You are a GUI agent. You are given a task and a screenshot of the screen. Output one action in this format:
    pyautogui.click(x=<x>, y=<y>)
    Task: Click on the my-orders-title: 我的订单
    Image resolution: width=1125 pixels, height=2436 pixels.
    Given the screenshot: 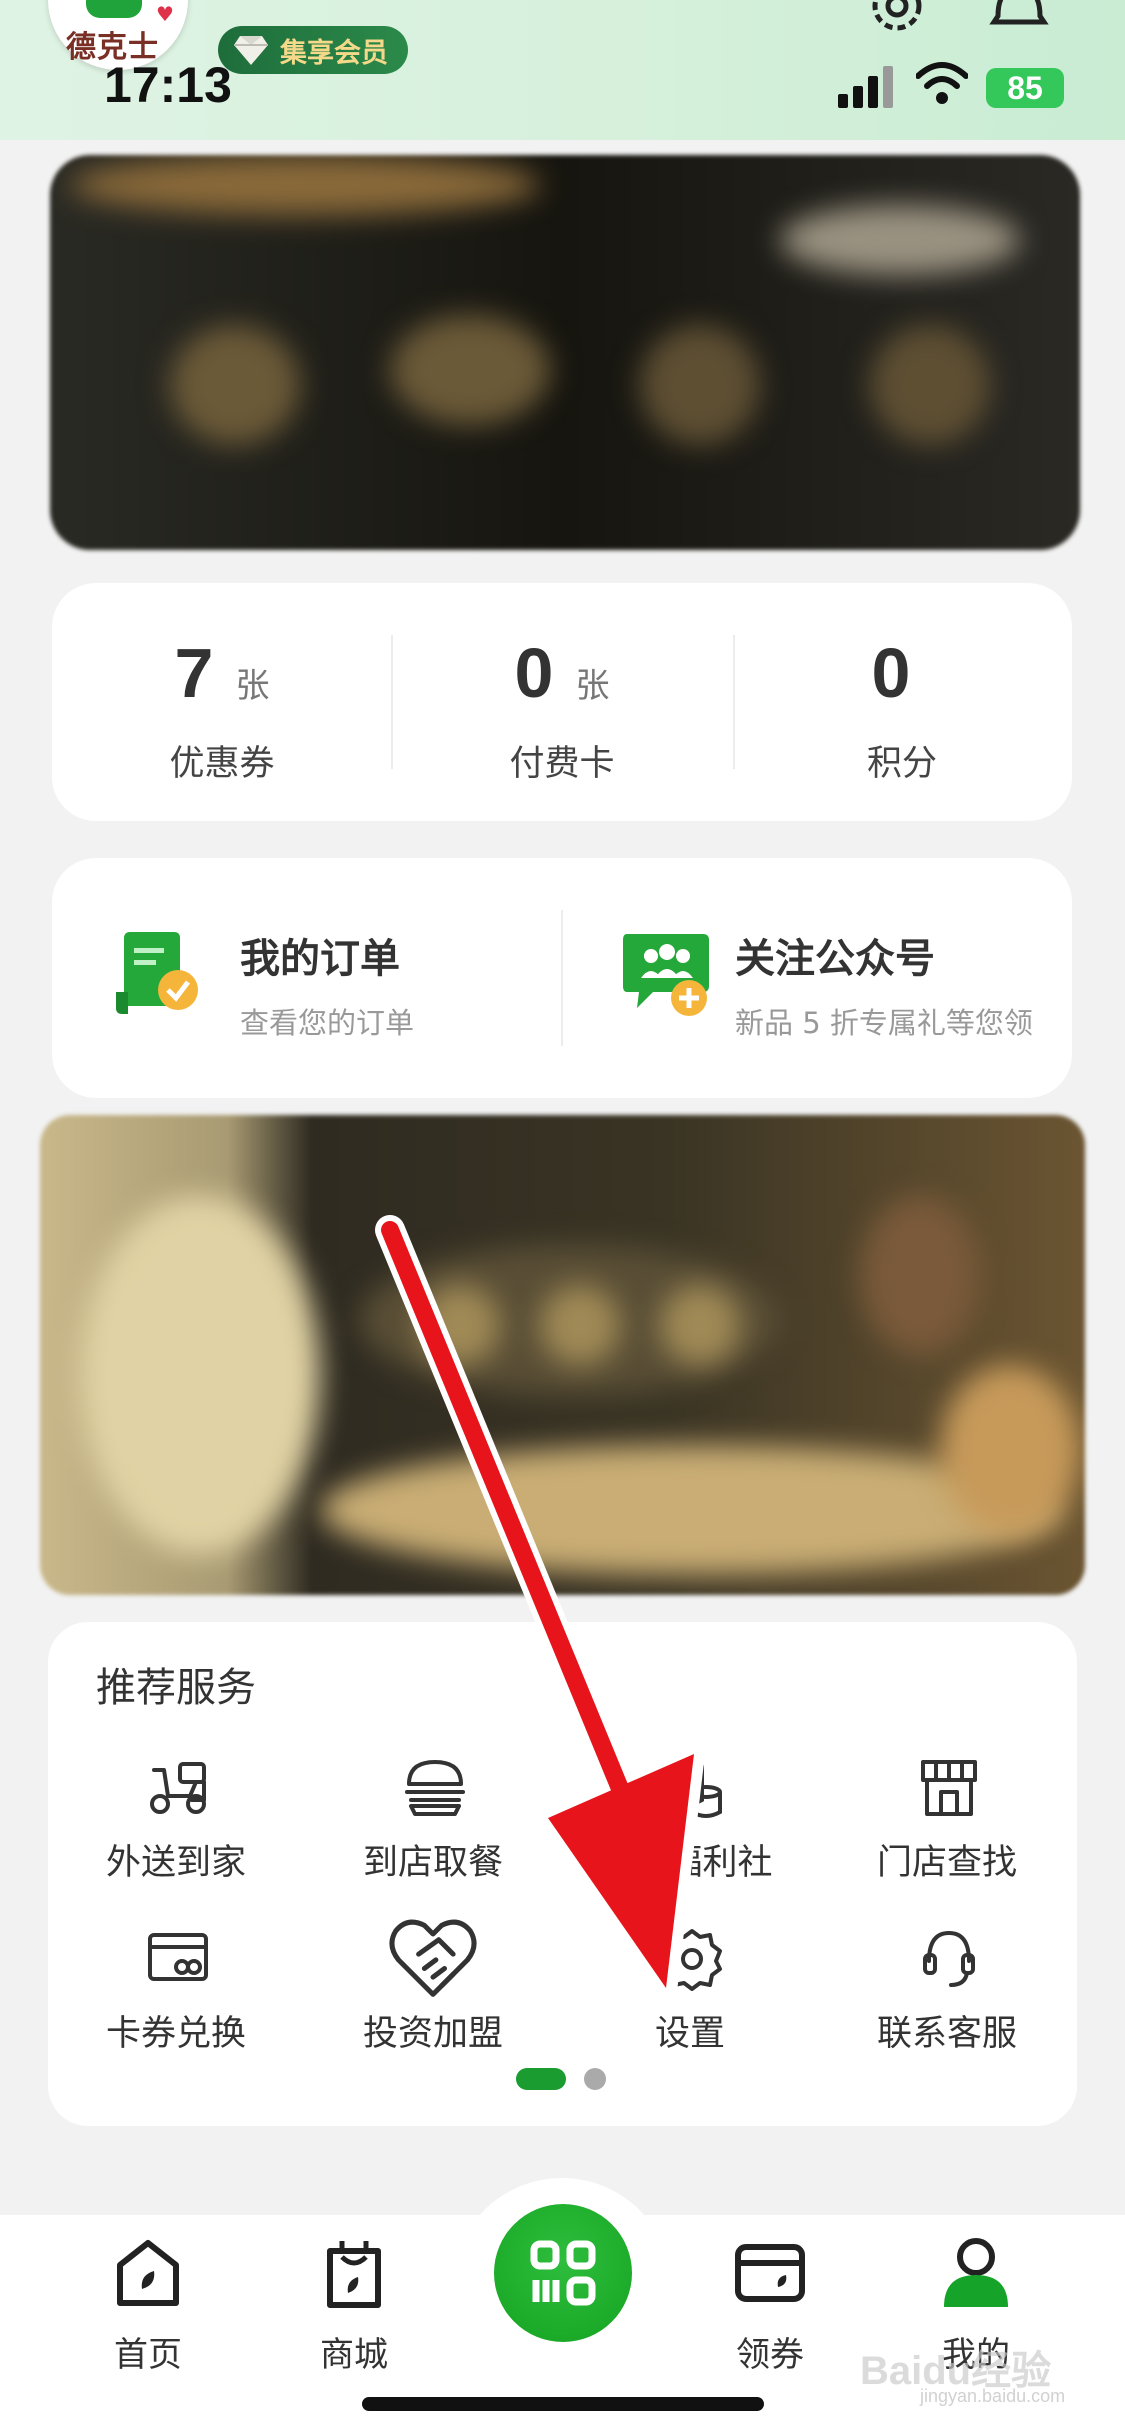 What is the action you would take?
    pyautogui.click(x=320, y=959)
    